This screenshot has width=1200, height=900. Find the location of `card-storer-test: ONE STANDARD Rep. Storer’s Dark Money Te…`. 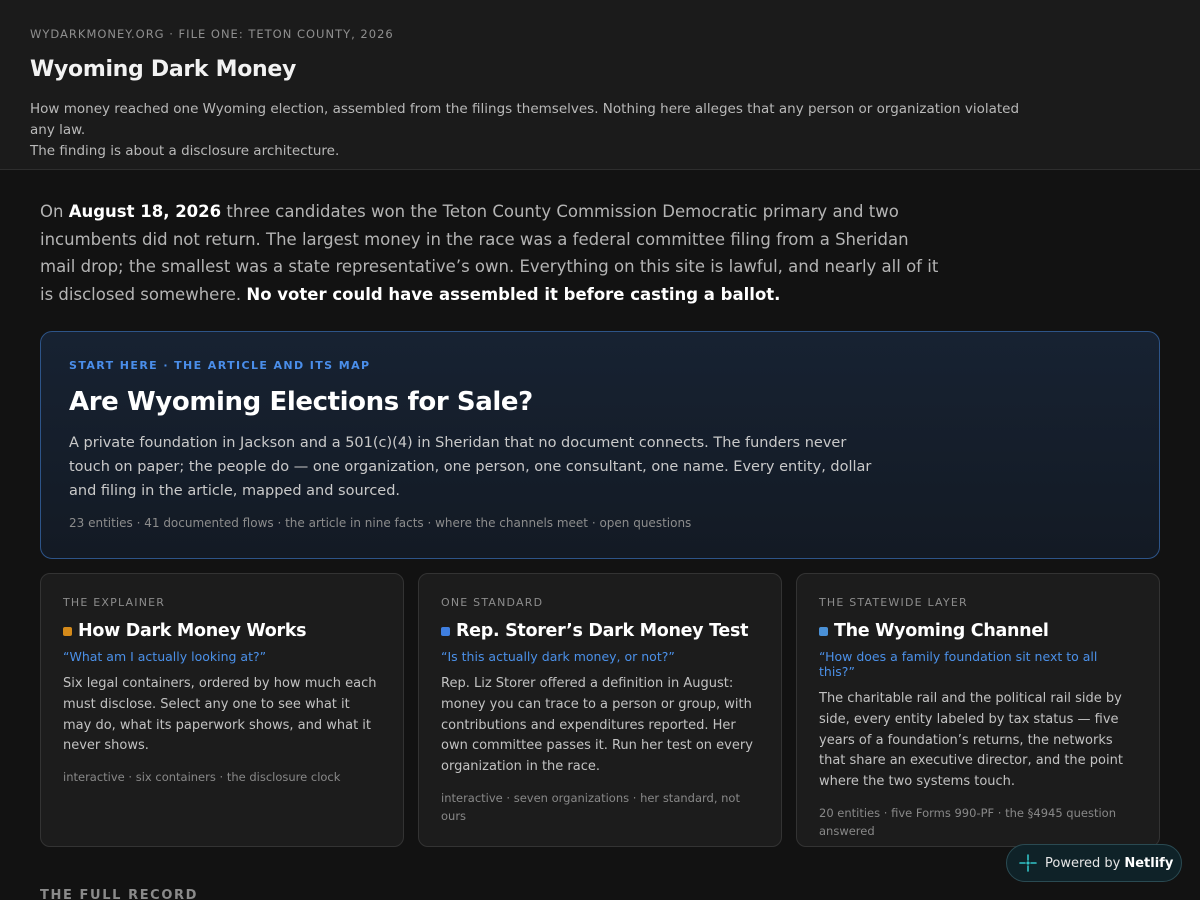

card-storer-test: ONE STANDARD Rep. Storer’s Dark Money Te… is located at coordinates (600, 710).